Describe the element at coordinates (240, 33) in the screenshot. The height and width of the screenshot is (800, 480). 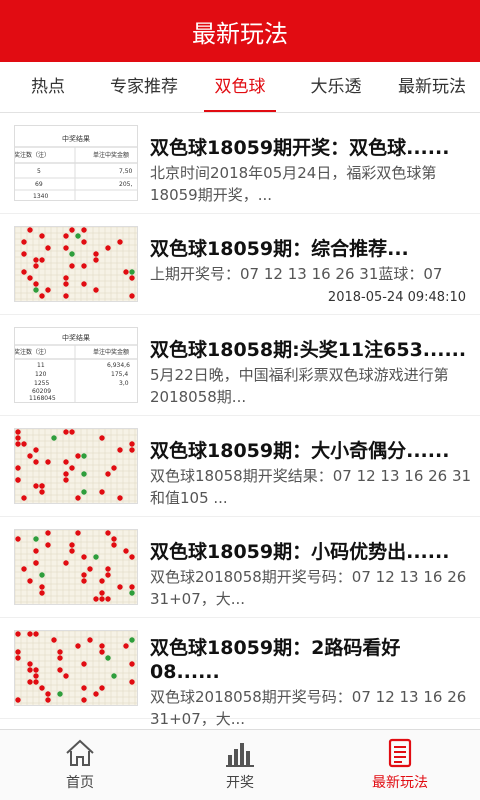
I see `page-title: 最新玩法` at that location.